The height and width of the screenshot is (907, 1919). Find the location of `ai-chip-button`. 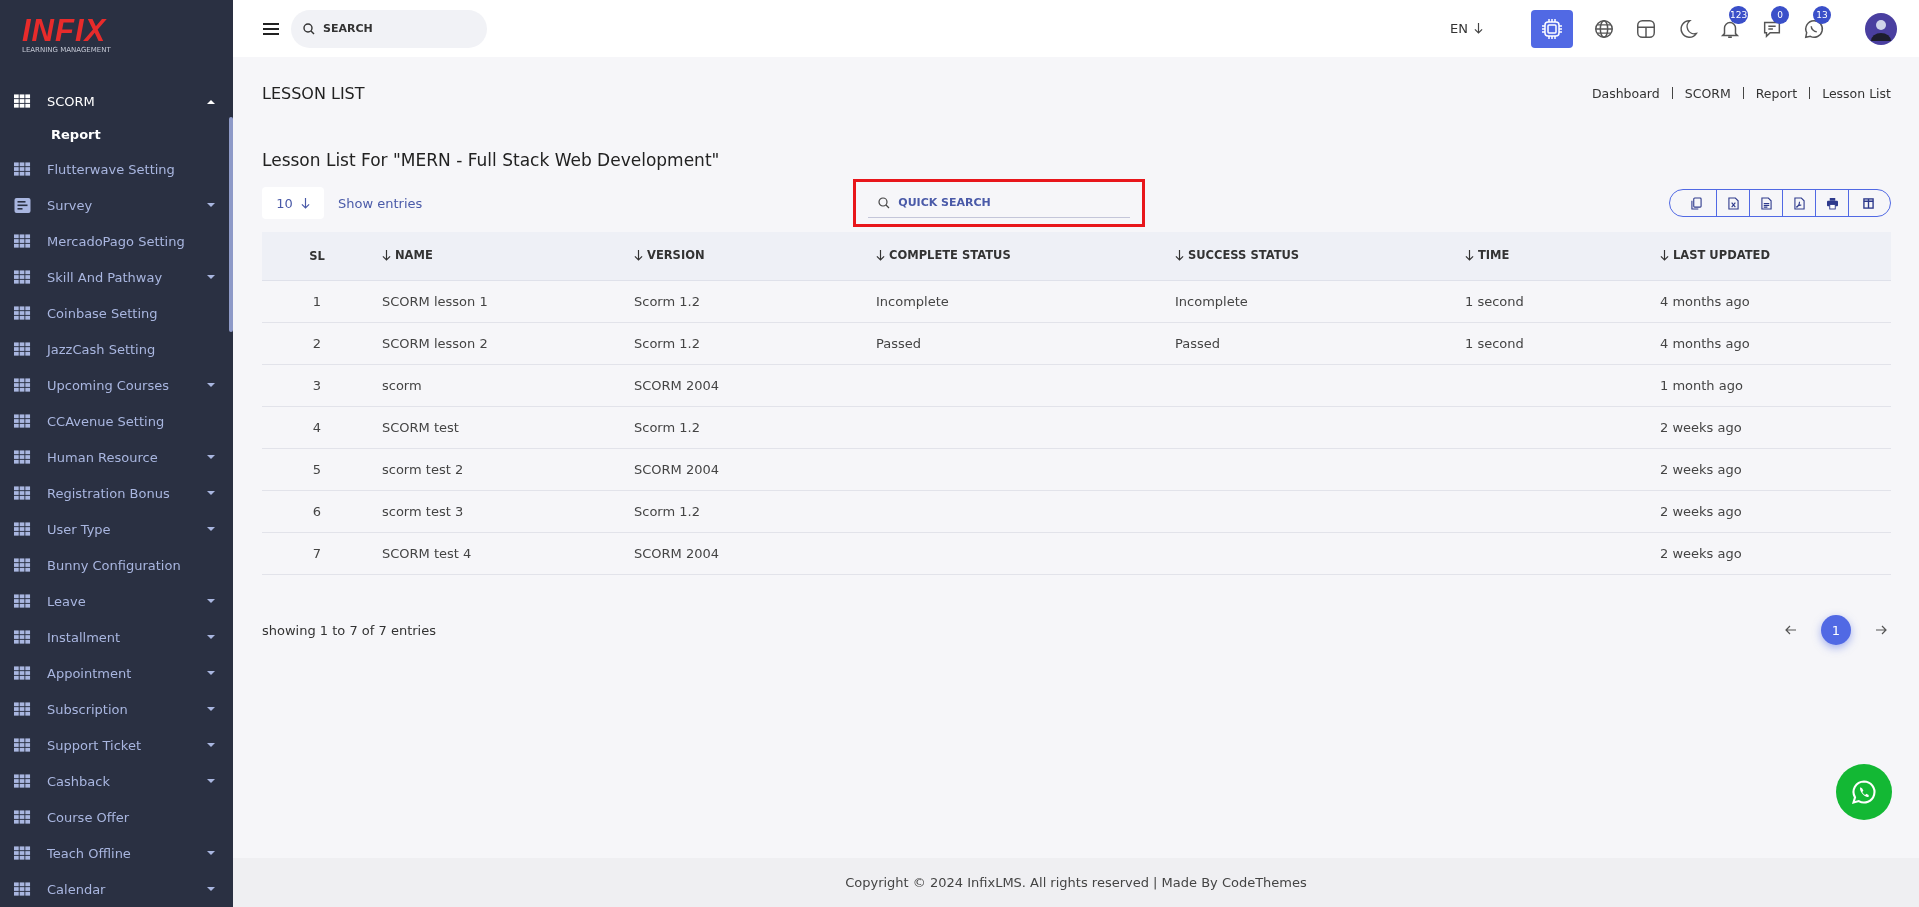

ai-chip-button is located at coordinates (1552, 28).